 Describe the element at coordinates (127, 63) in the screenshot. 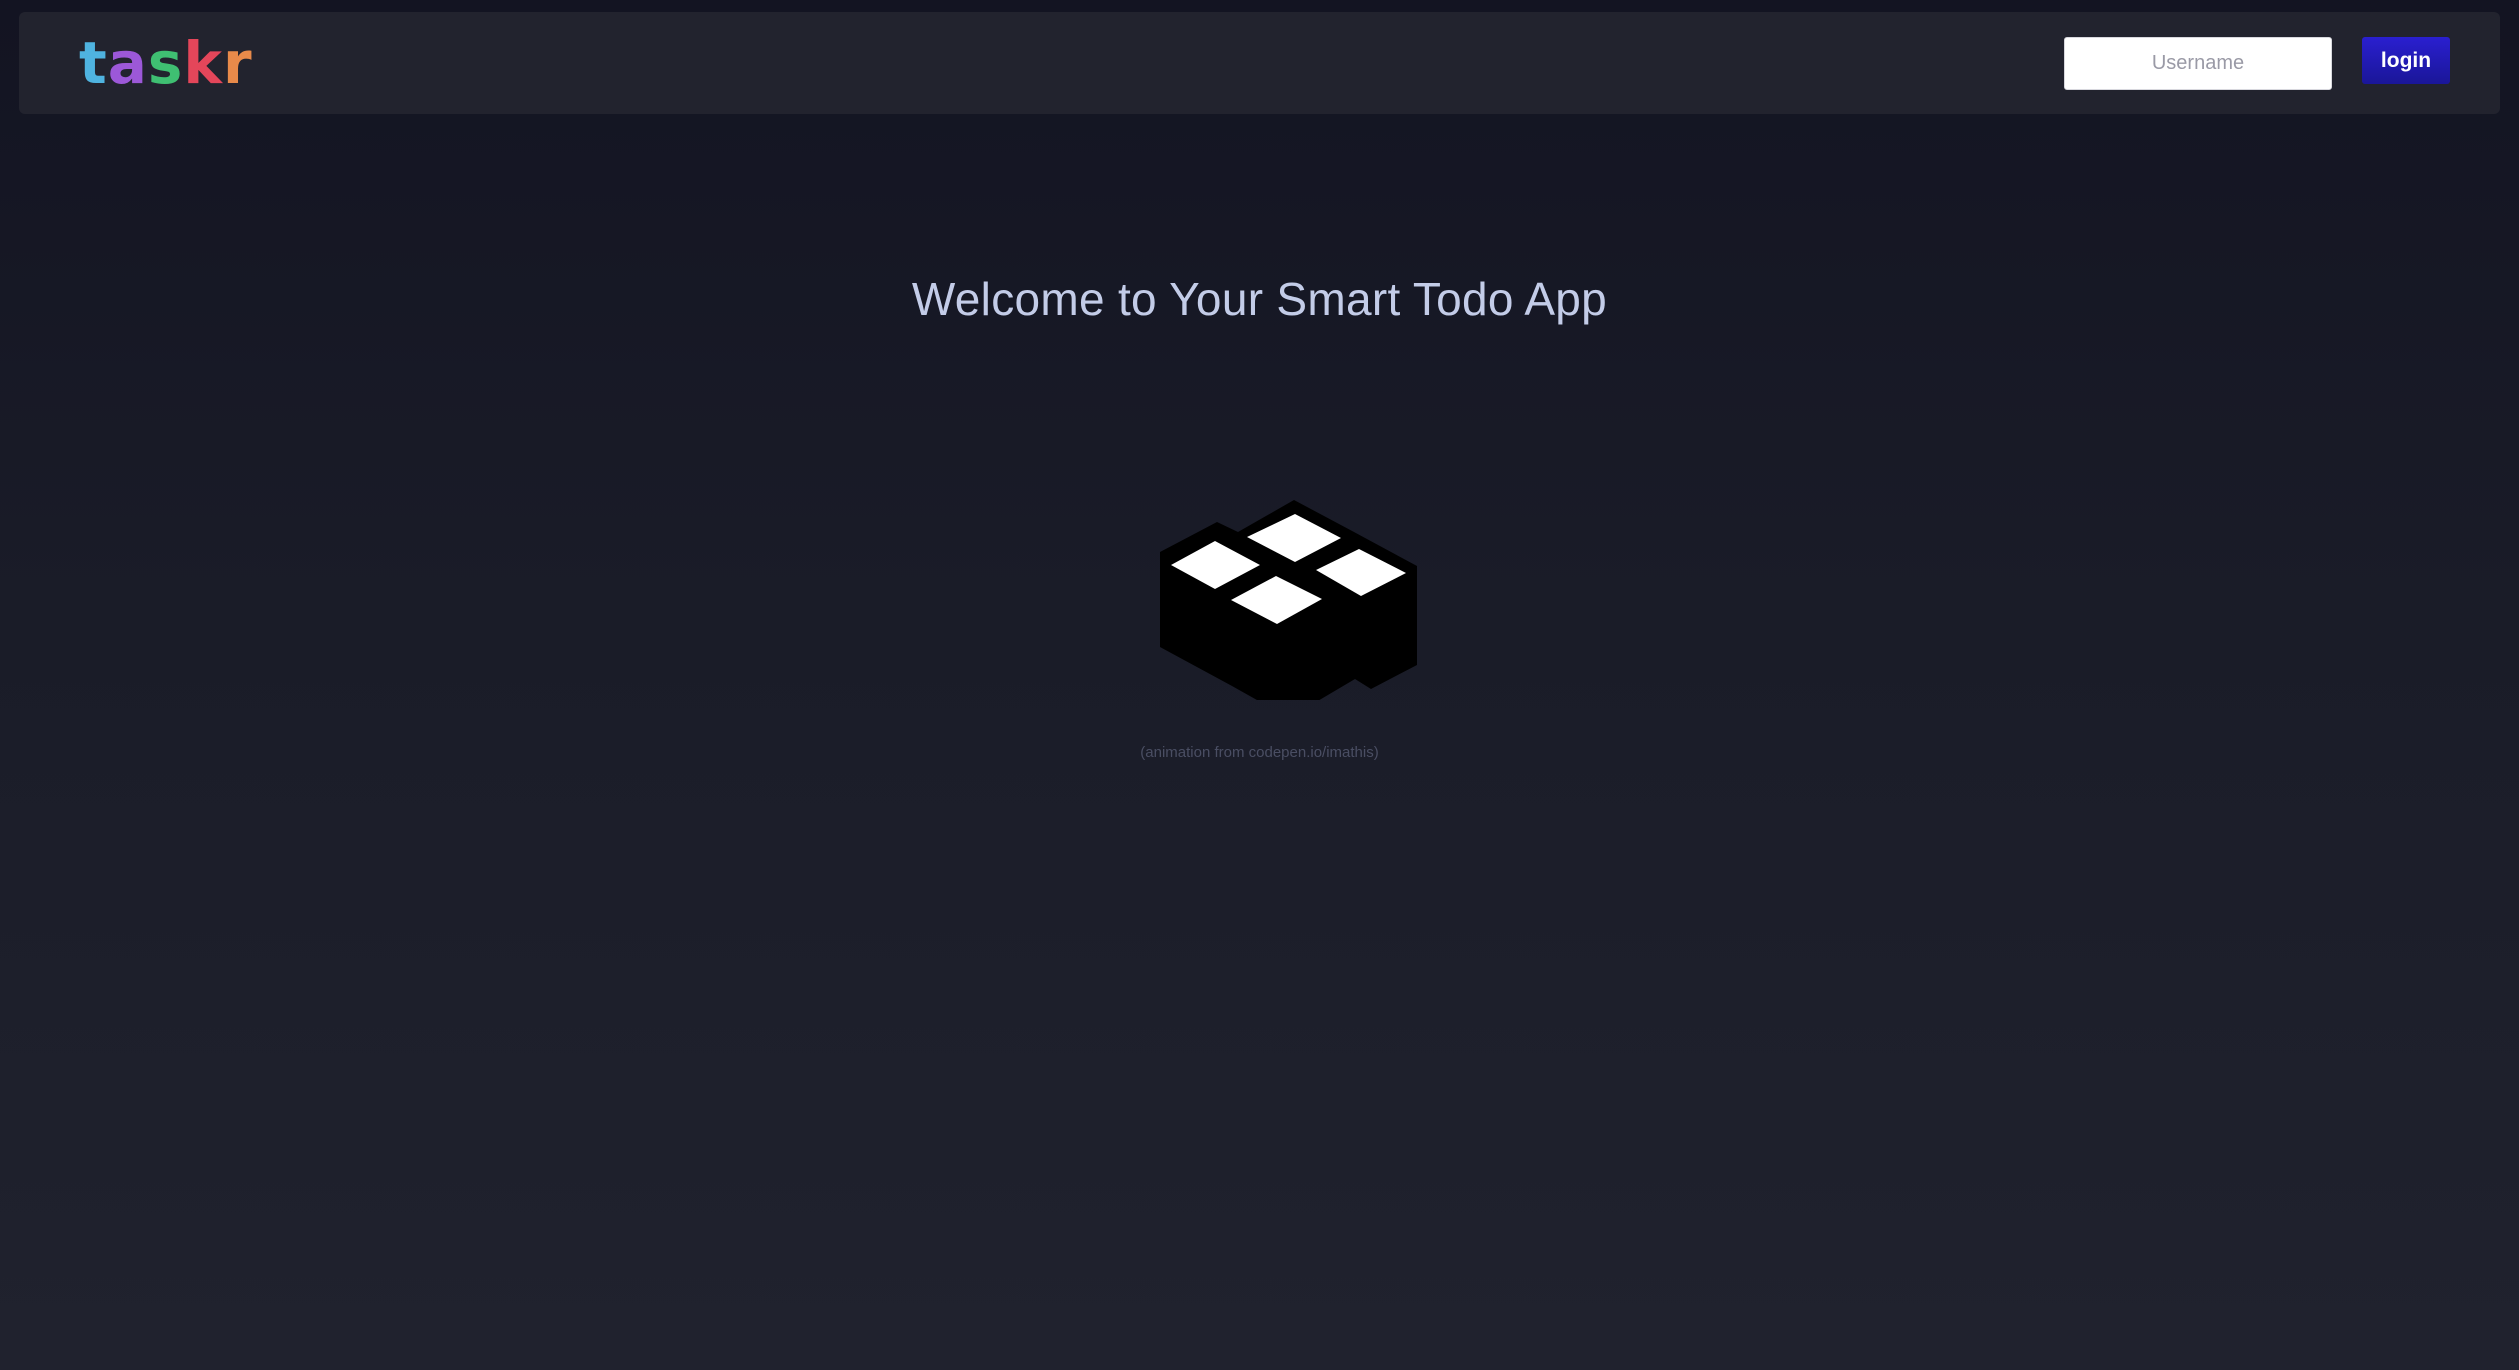

I see `logo-letter-a: a` at that location.